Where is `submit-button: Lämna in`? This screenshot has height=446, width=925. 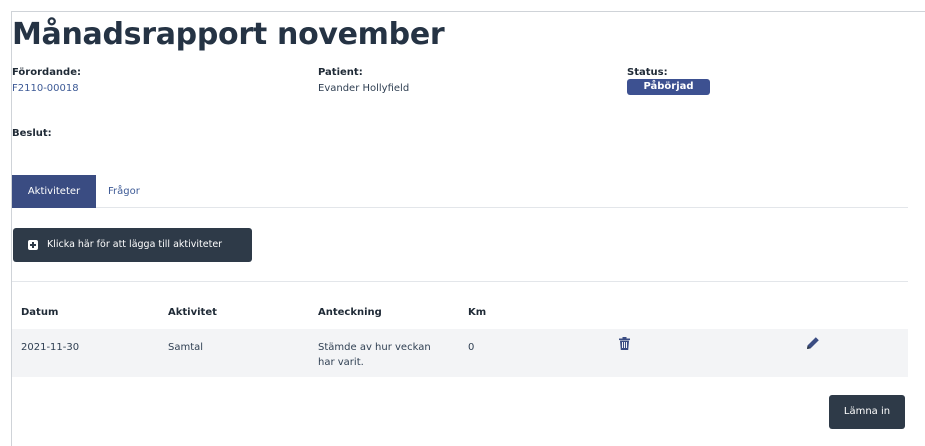 submit-button: Lämna in is located at coordinates (867, 412).